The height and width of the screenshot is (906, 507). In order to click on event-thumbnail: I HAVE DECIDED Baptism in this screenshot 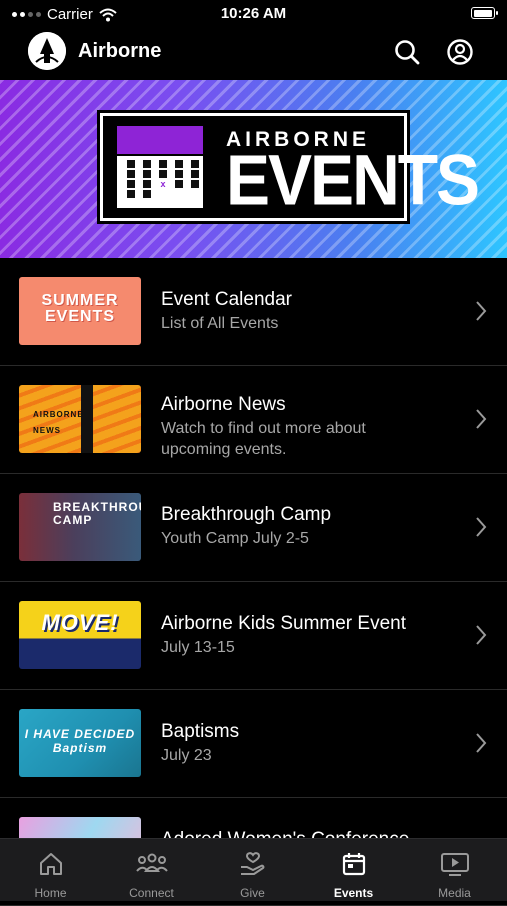, I will do `click(80, 743)`.